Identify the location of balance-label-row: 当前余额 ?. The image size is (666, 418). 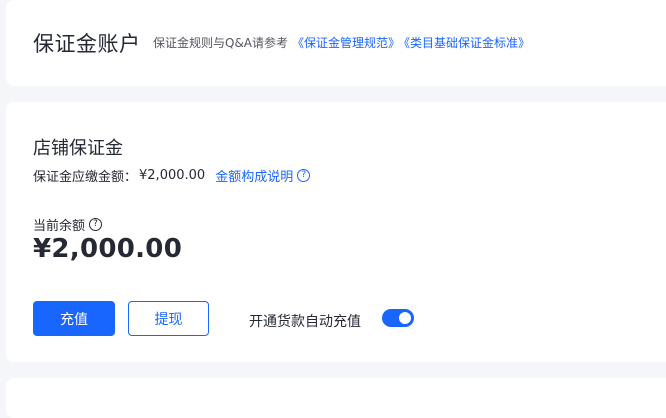
(68, 224).